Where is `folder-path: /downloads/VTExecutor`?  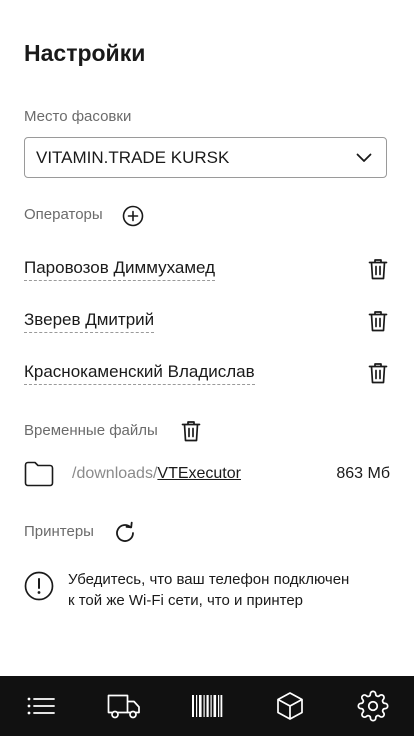
folder-path: /downloads/VTExecutor is located at coordinates (156, 474).